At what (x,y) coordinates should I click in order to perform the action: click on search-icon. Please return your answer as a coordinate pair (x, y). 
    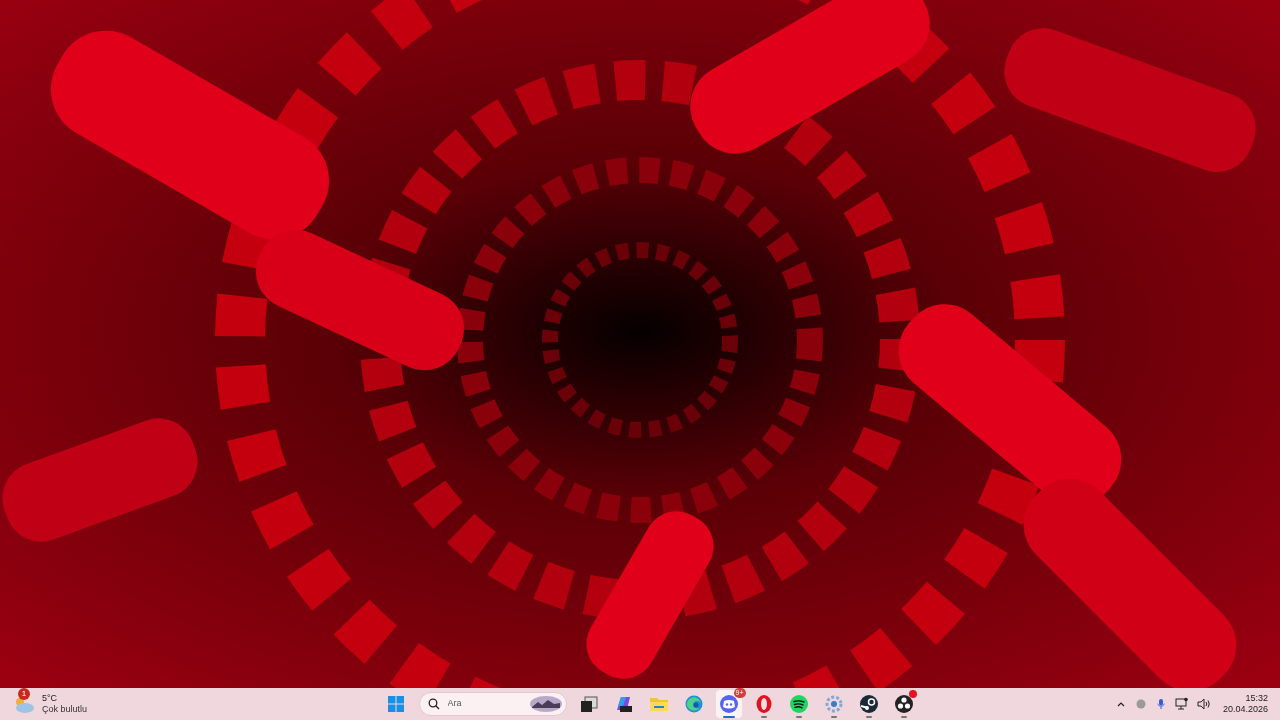
    Looking at the image, I should click on (433, 704).